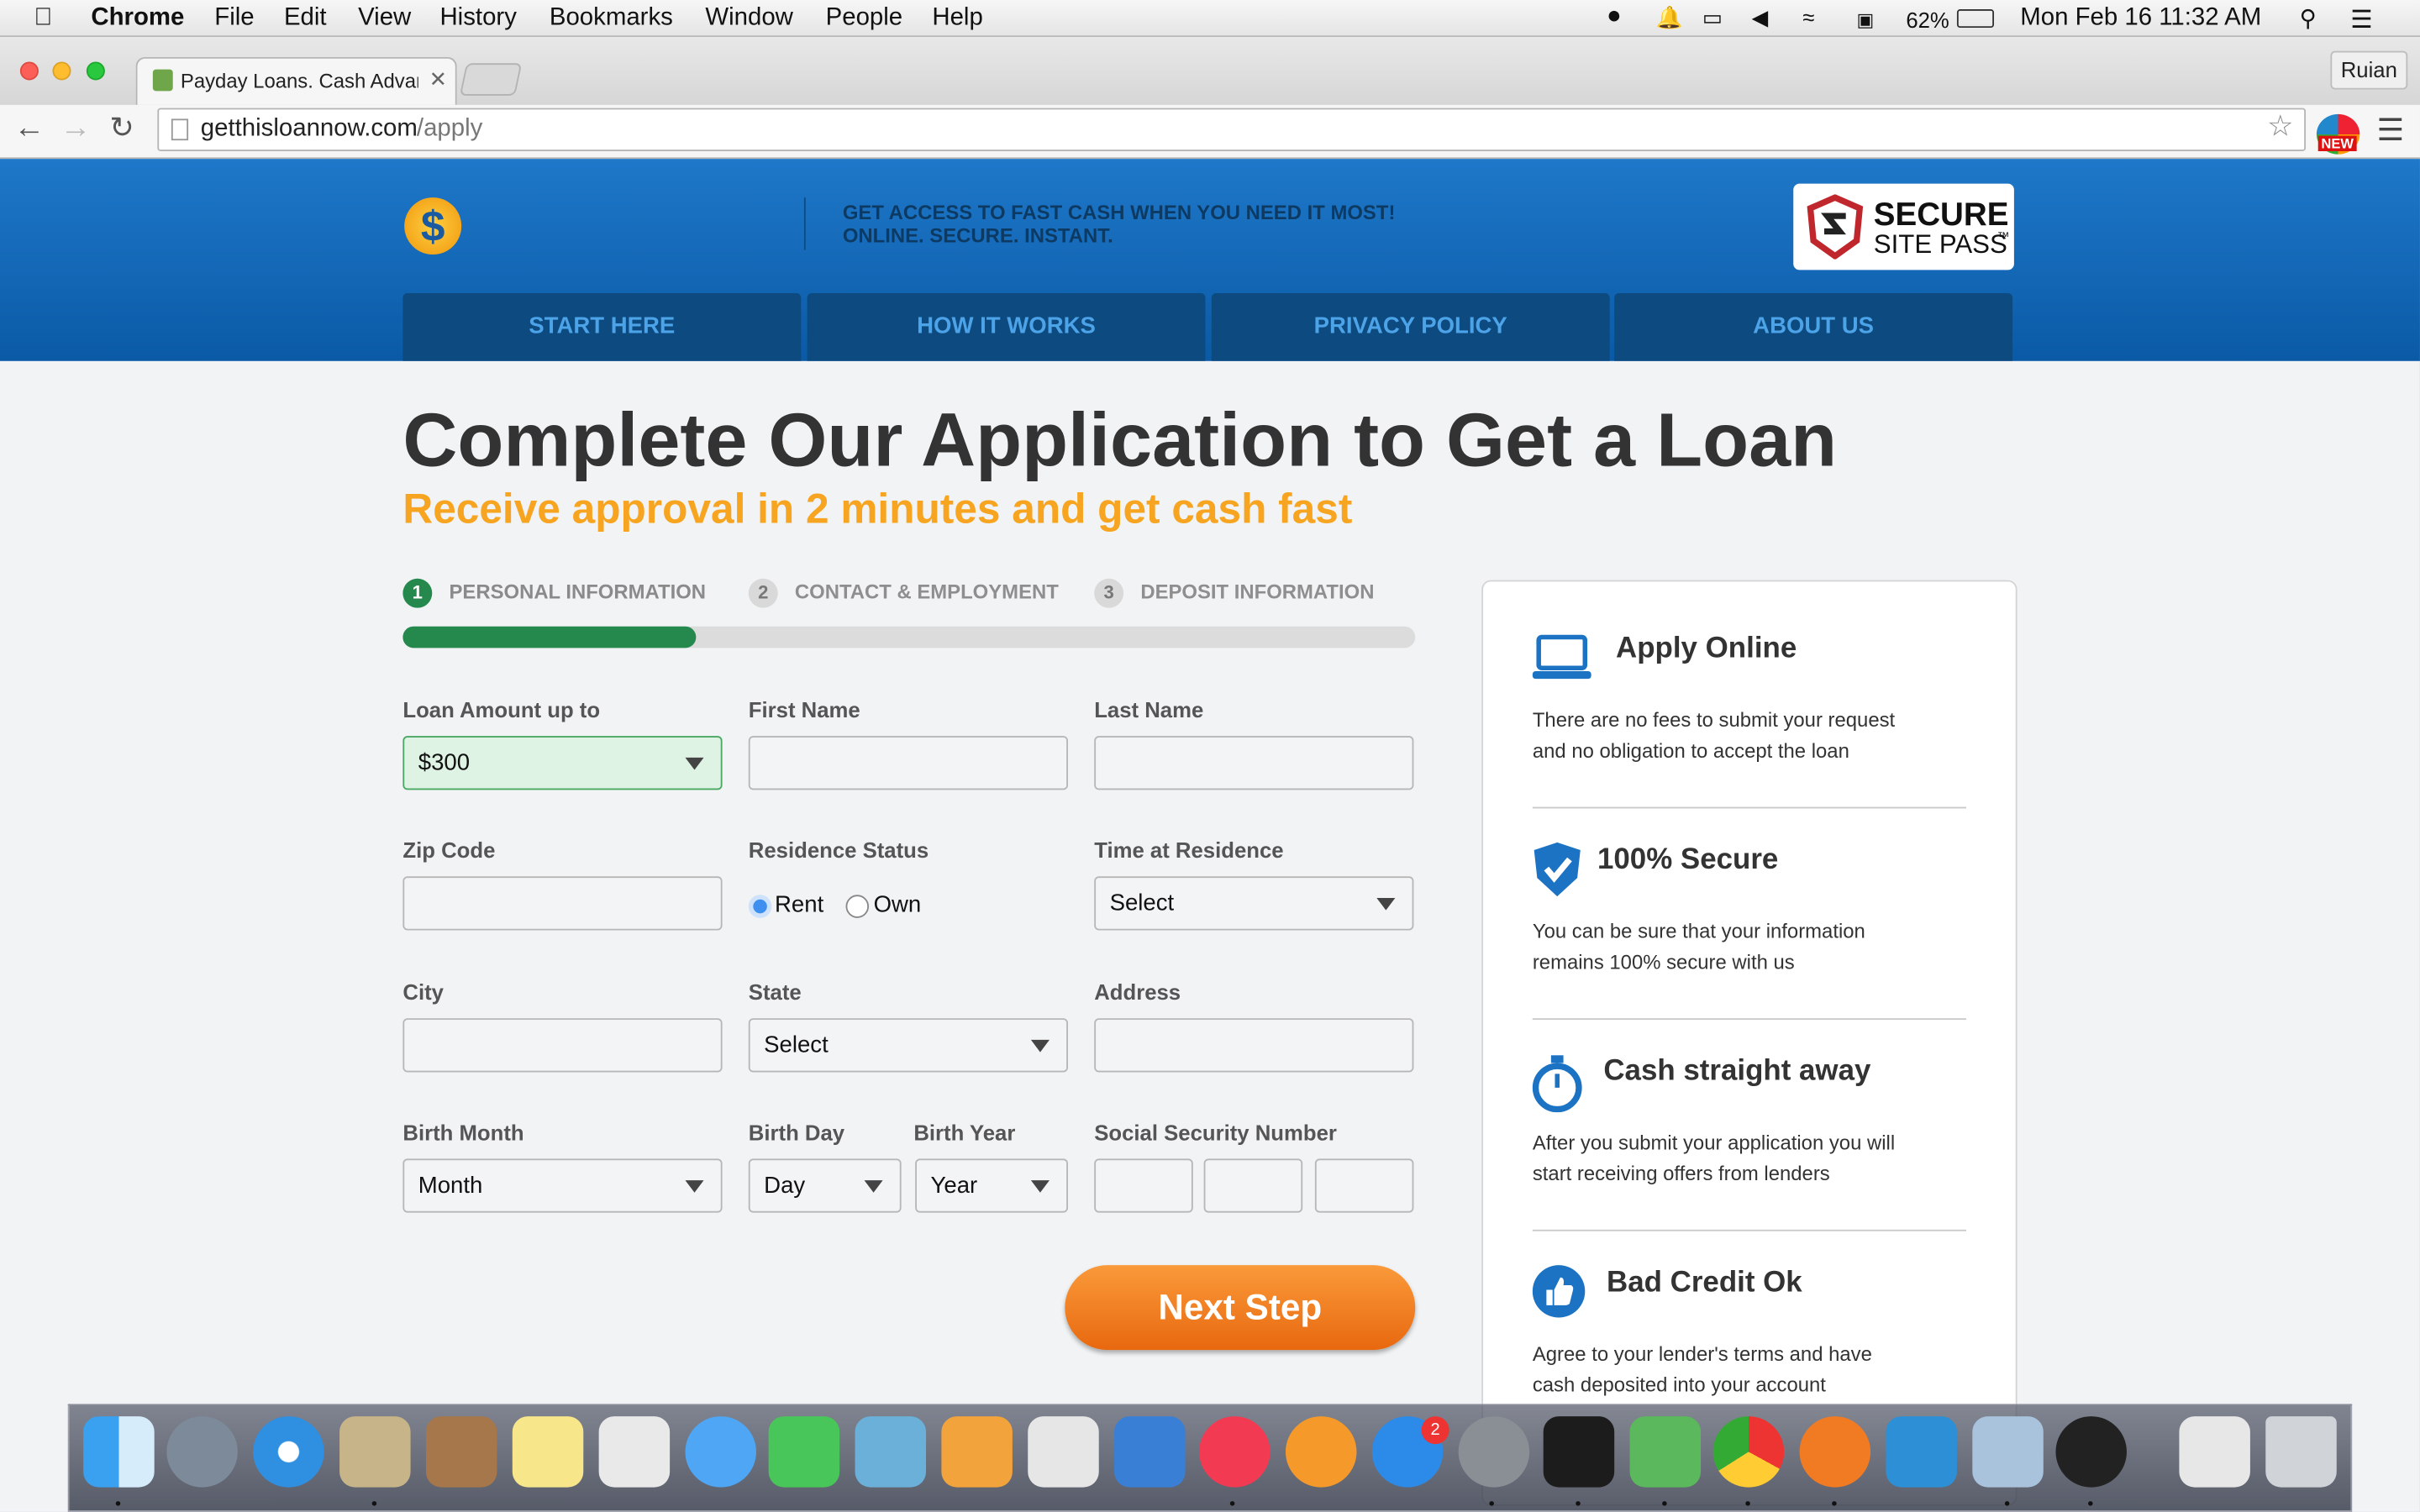  What do you see at coordinates (775, 992) in the screenshot?
I see `state-label: State` at bounding box center [775, 992].